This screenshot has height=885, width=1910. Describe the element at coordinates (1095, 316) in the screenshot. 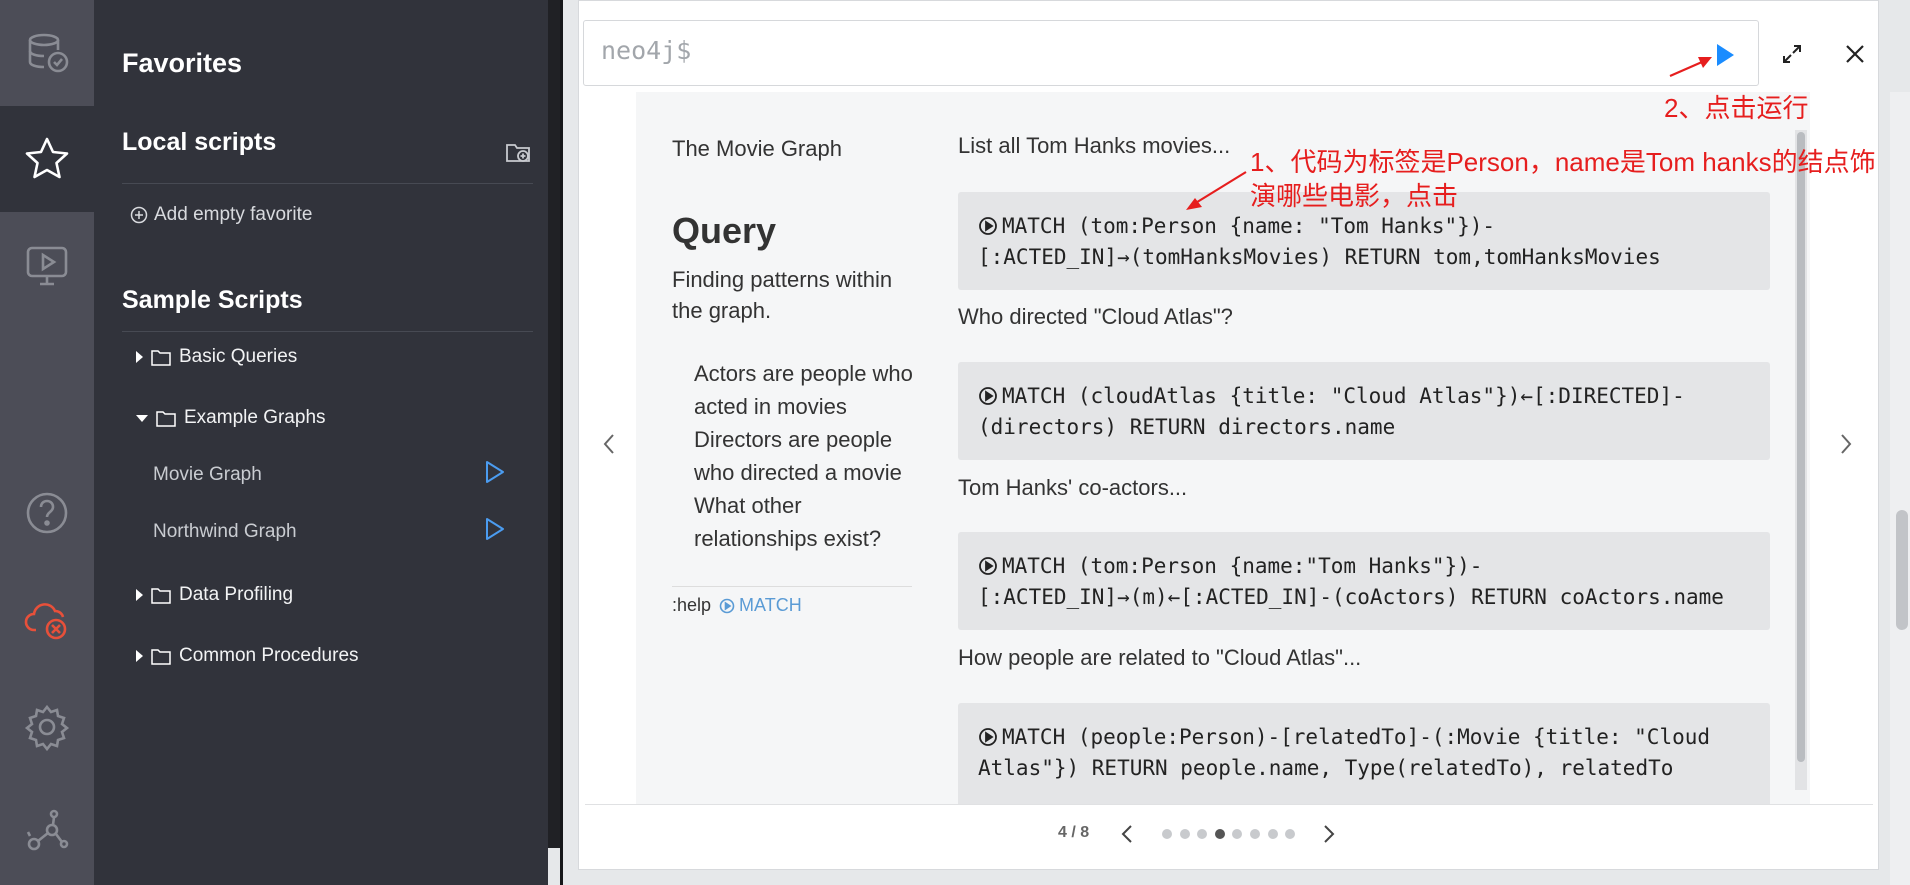

I see `query-caption: Who directed "Cloud Atlas"?` at that location.